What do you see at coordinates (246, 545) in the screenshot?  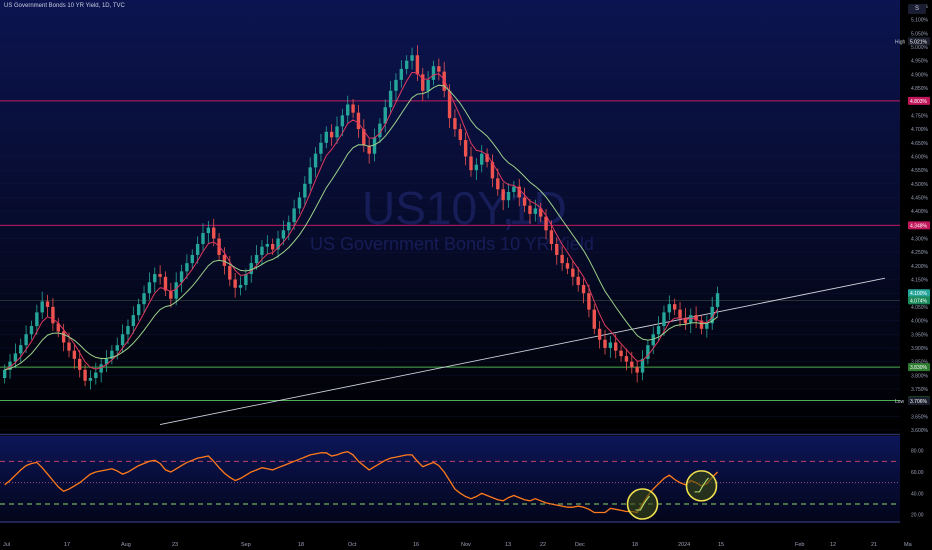 I see `time-tick-label: Sep` at bounding box center [246, 545].